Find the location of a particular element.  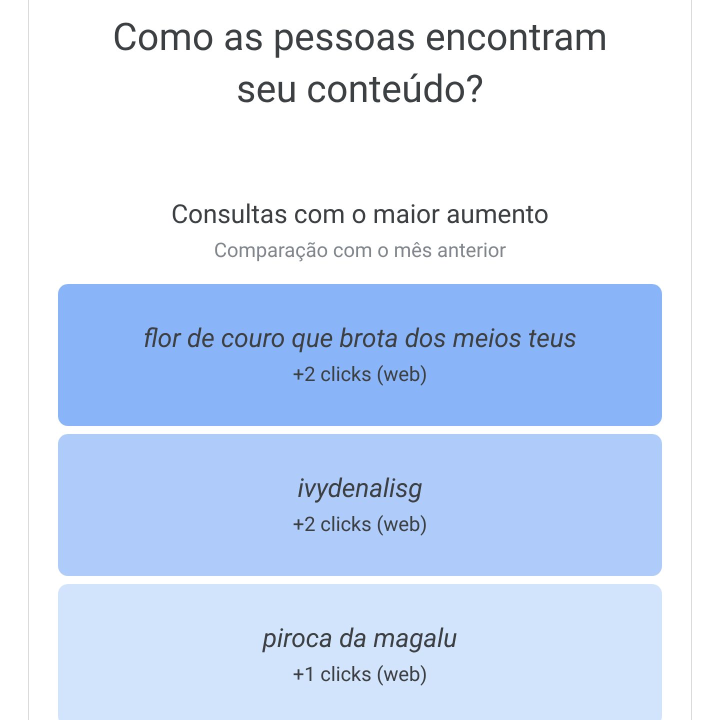

click-count: +1 clicks (web) is located at coordinates (360, 674).